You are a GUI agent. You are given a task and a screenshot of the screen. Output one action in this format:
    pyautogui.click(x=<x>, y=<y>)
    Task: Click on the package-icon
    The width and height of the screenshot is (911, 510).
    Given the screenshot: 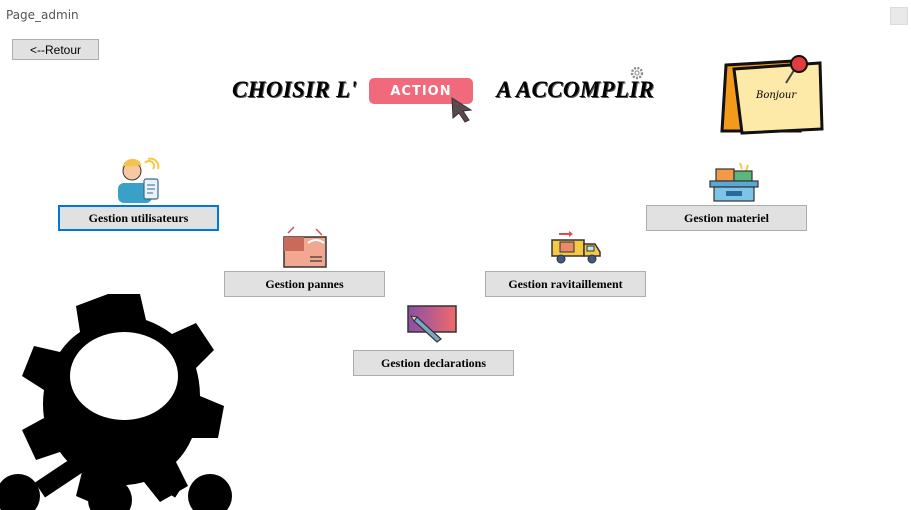 What is the action you would take?
    pyautogui.click(x=305, y=247)
    